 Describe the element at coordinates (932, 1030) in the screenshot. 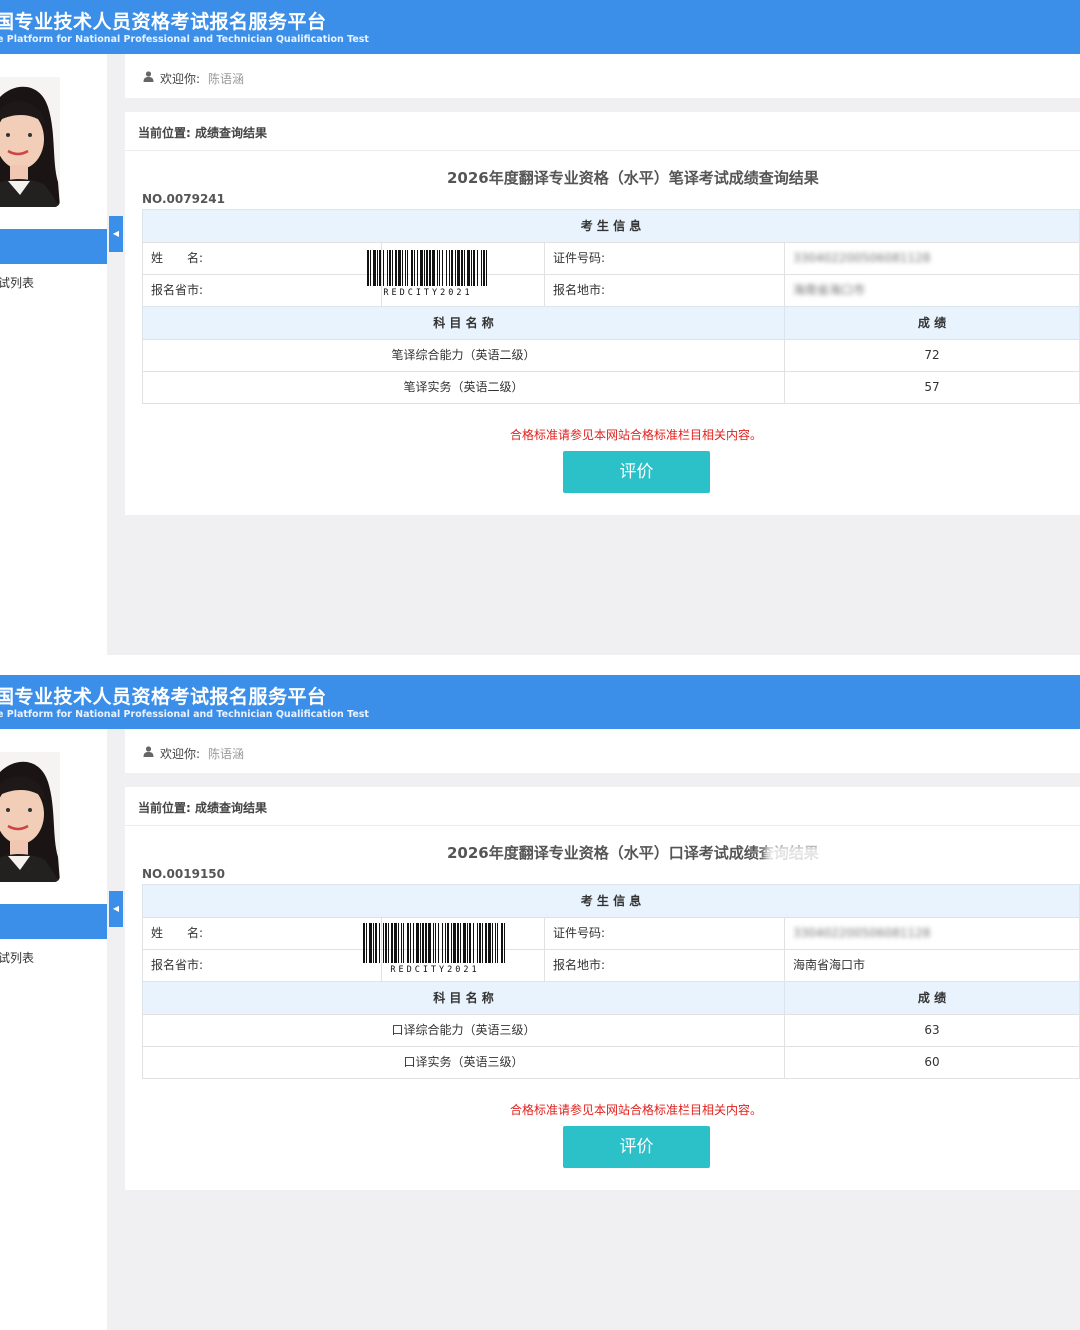

I see `subject-score: 63` at that location.